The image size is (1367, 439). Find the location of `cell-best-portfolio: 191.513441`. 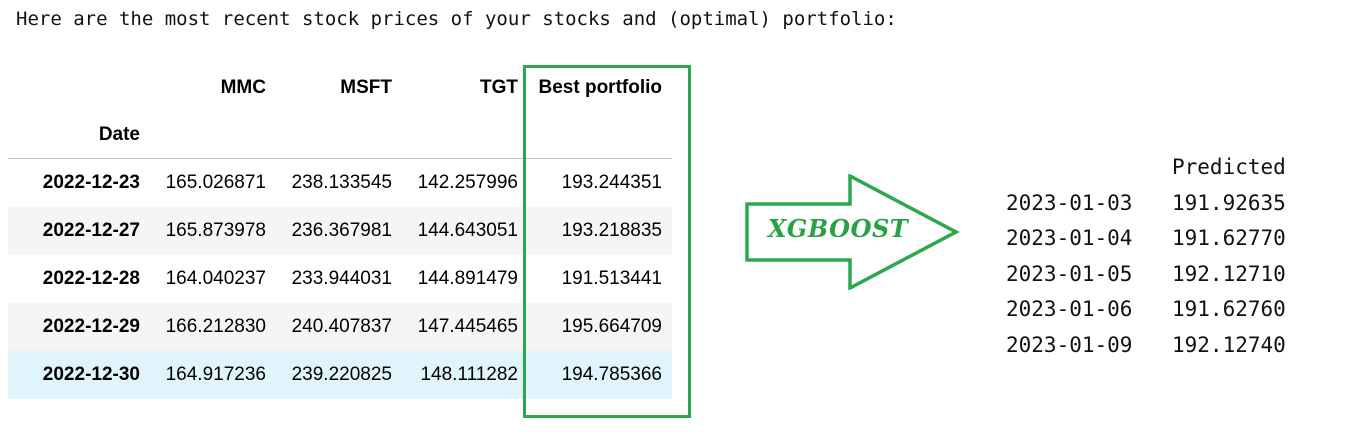

cell-best-portfolio: 191.513441 is located at coordinates (611, 278).